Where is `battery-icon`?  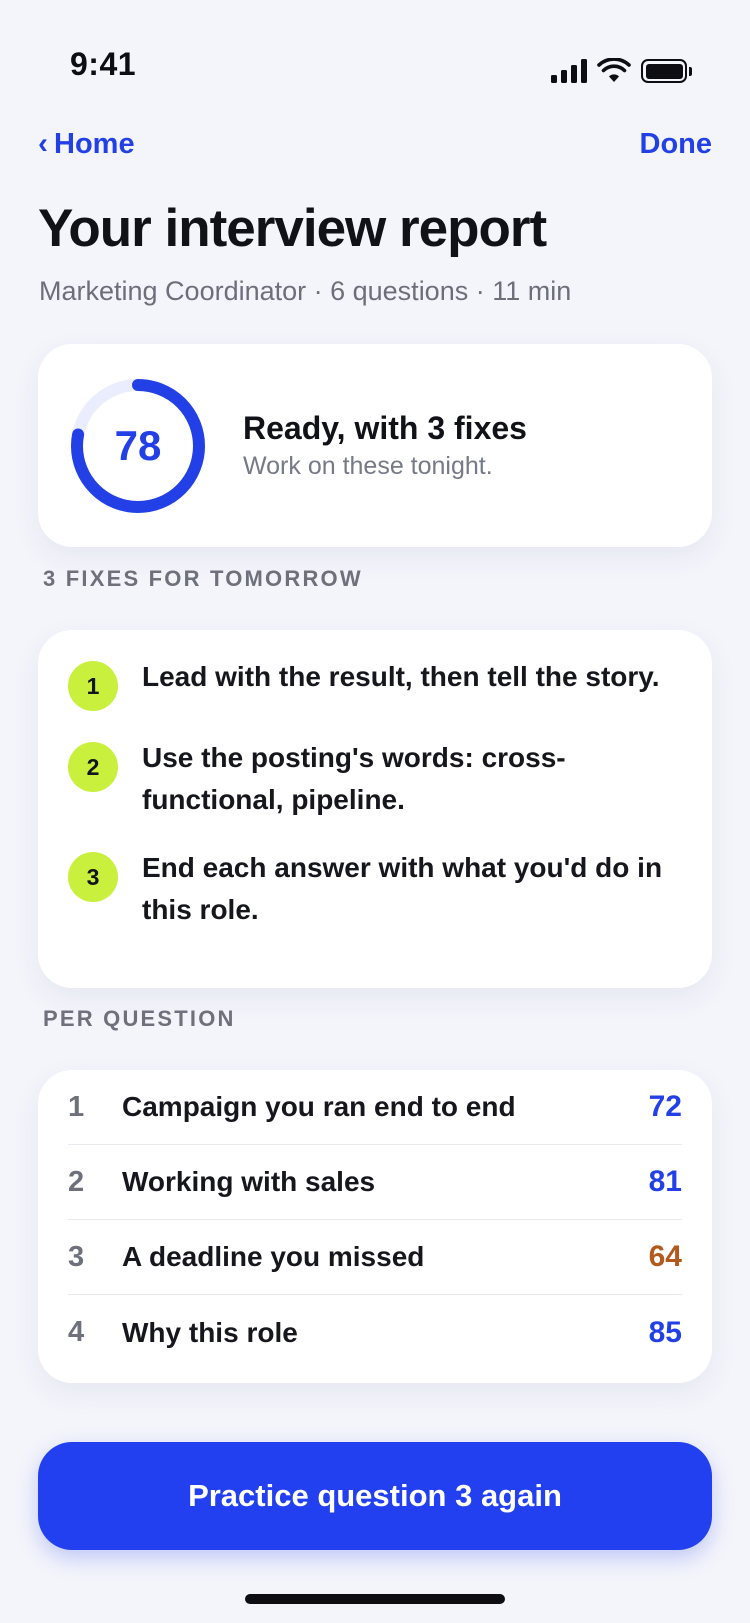
battery-icon is located at coordinates (666, 71).